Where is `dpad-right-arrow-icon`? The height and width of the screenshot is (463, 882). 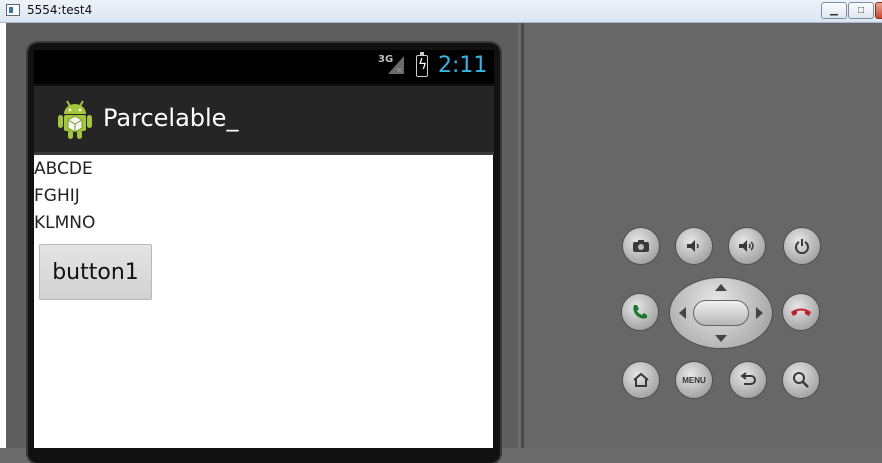
dpad-right-arrow-icon is located at coordinates (759, 313).